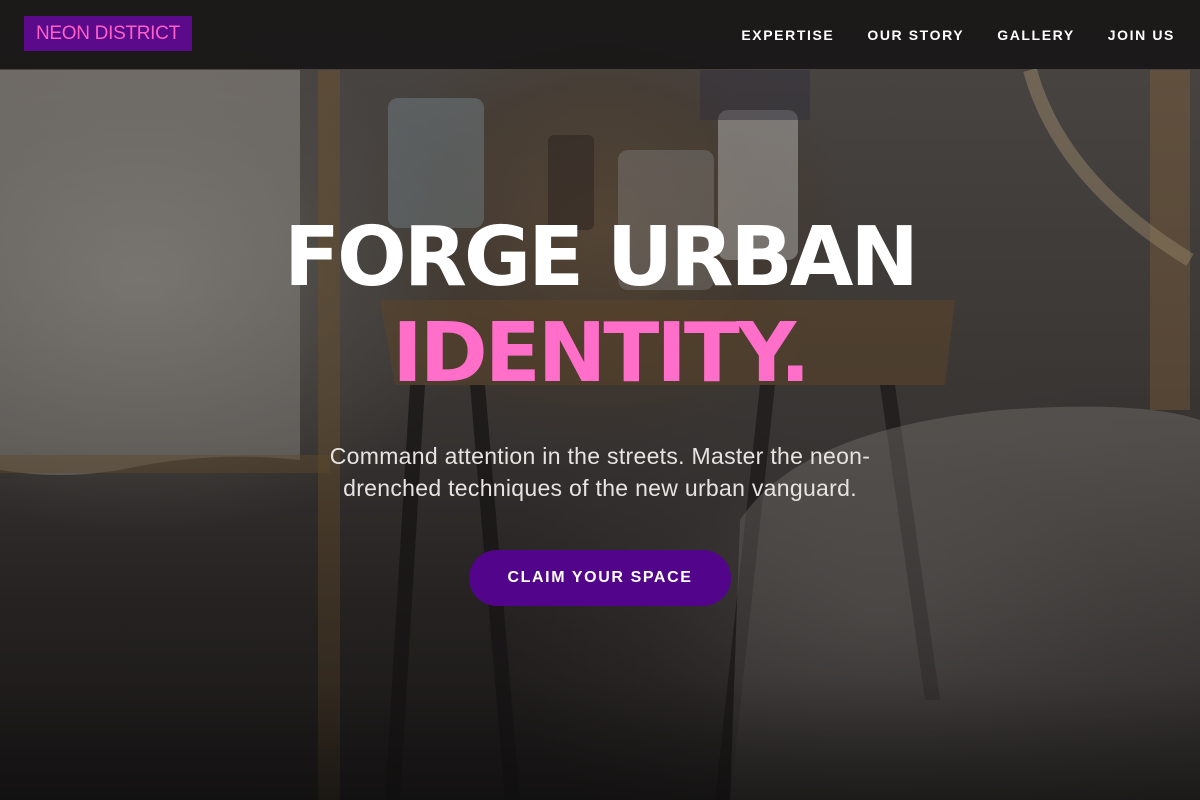 The image size is (1200, 800). I want to click on nav-link-expertise: EXPERTISE, so click(787, 35).